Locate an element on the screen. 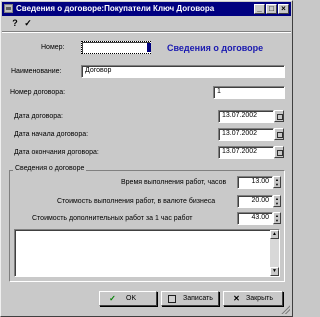 The image size is (320, 317). number-label: Номер: is located at coordinates (53, 47).